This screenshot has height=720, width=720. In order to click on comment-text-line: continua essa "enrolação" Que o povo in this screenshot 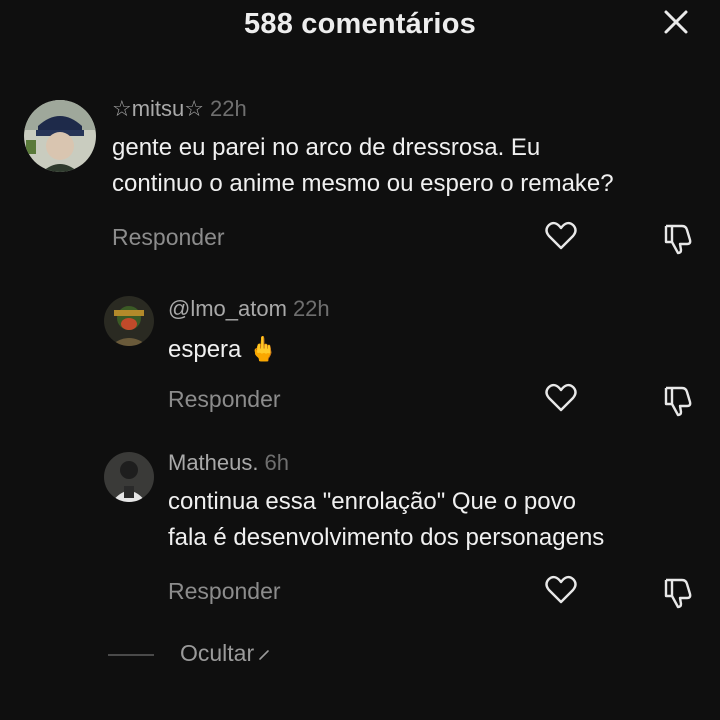, I will do `click(372, 501)`.